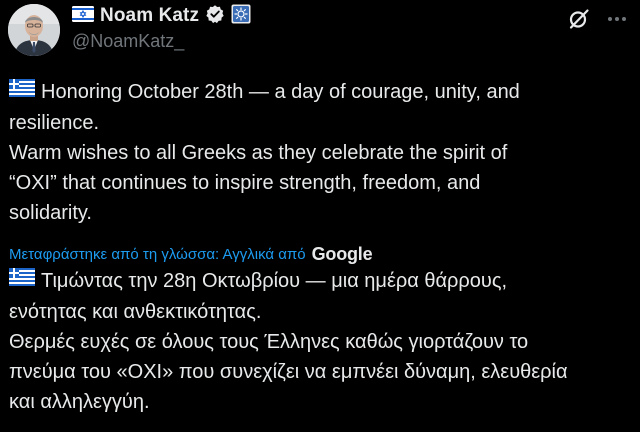  I want to click on author-name-row: Noam Katz, so click(161, 16).